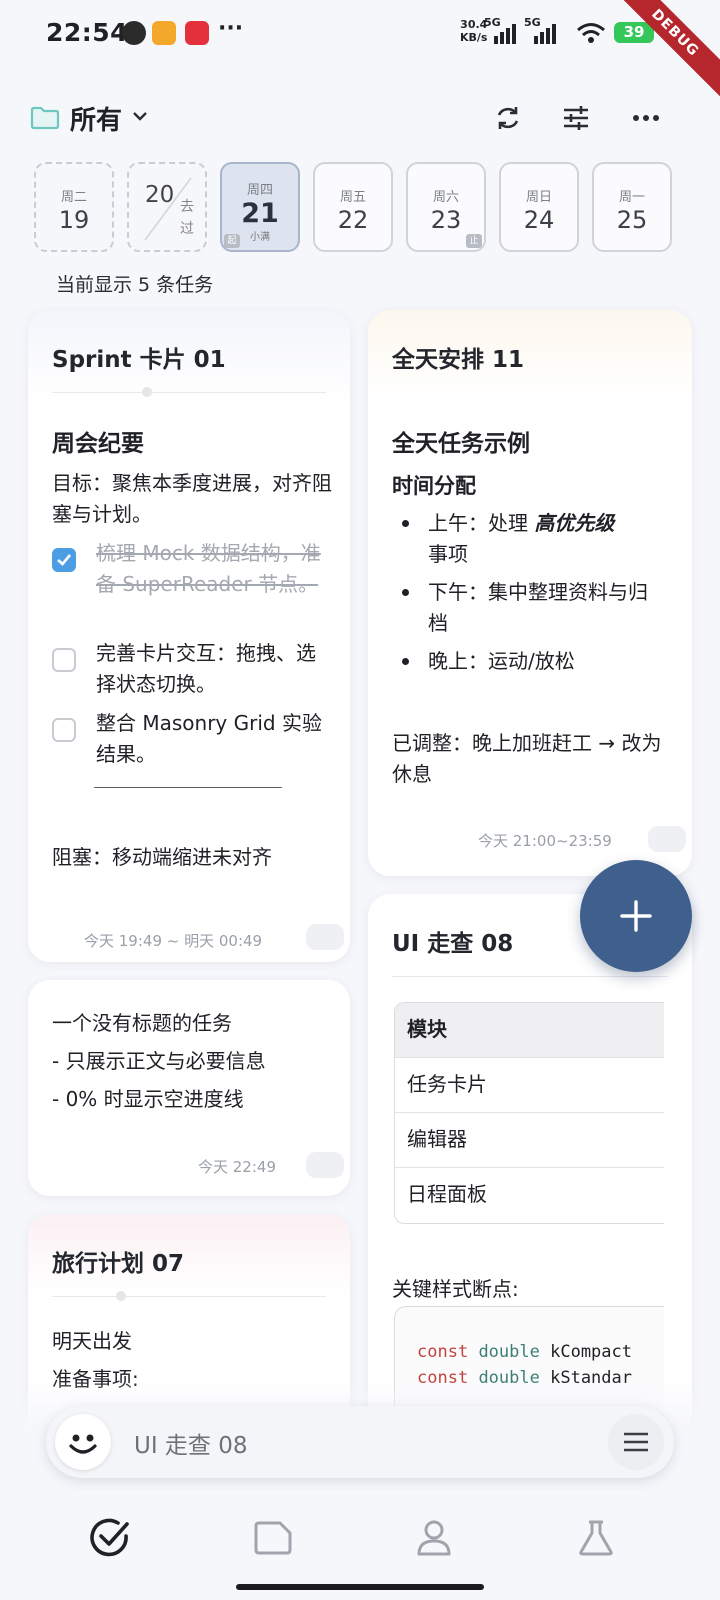 This screenshot has width=720, height=1600. I want to click on date-chip: 周六 23 止, so click(446, 207).